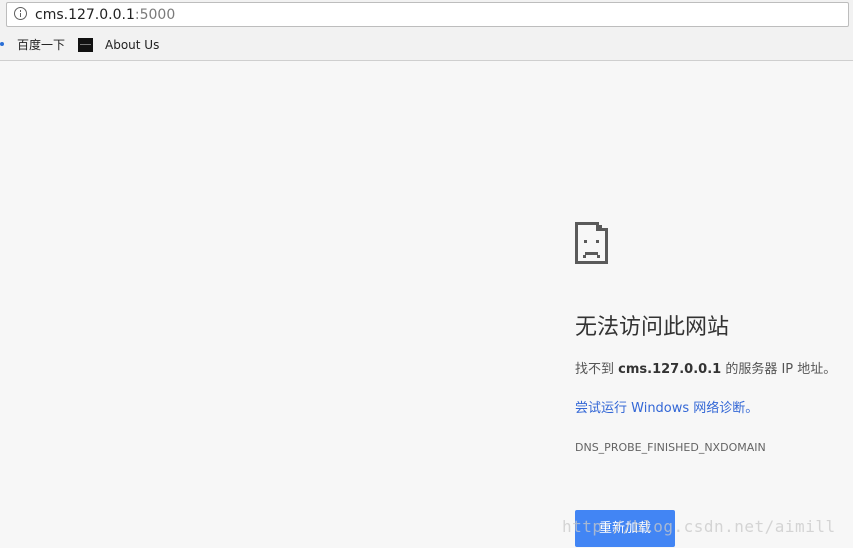 This screenshot has width=853, height=548. Describe the element at coordinates (85, 45) in the screenshot. I see `bookmark-favicon` at that location.